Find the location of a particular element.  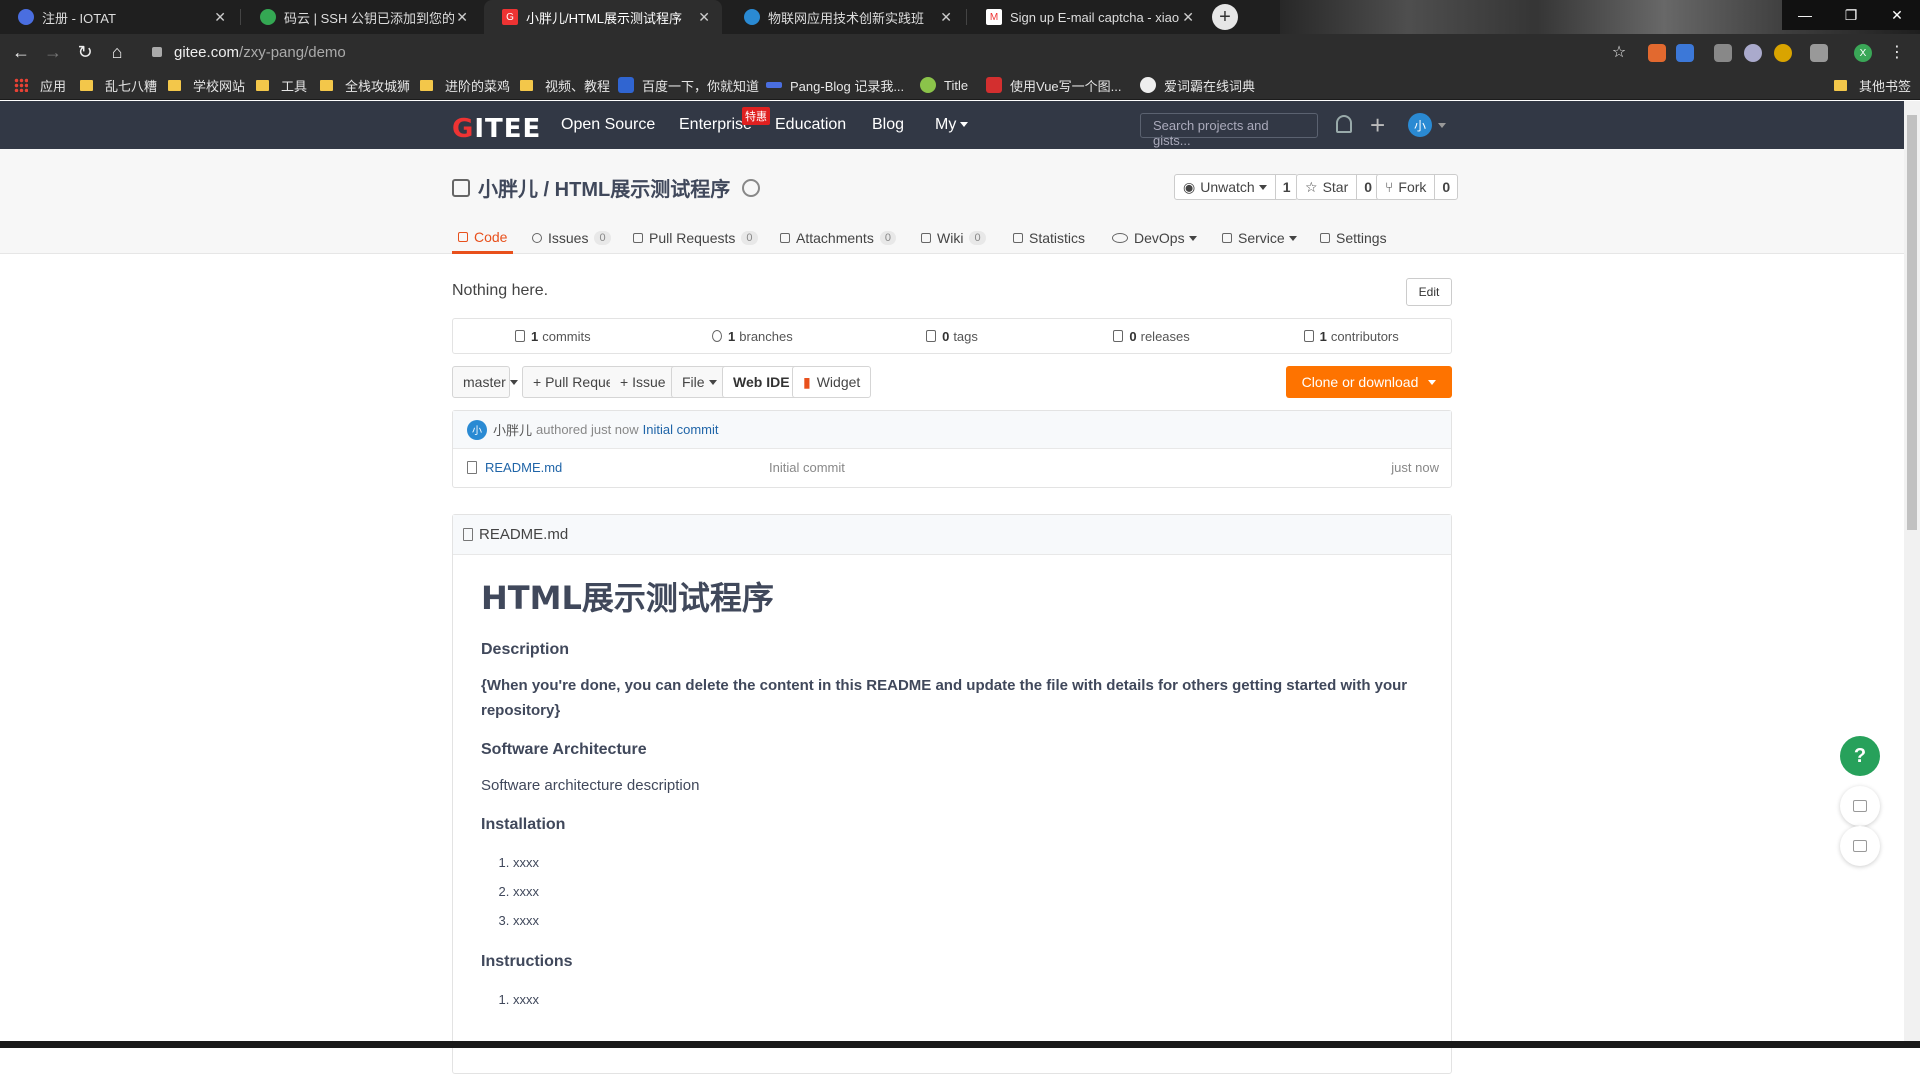

file-name-link: README.md is located at coordinates (523, 467).